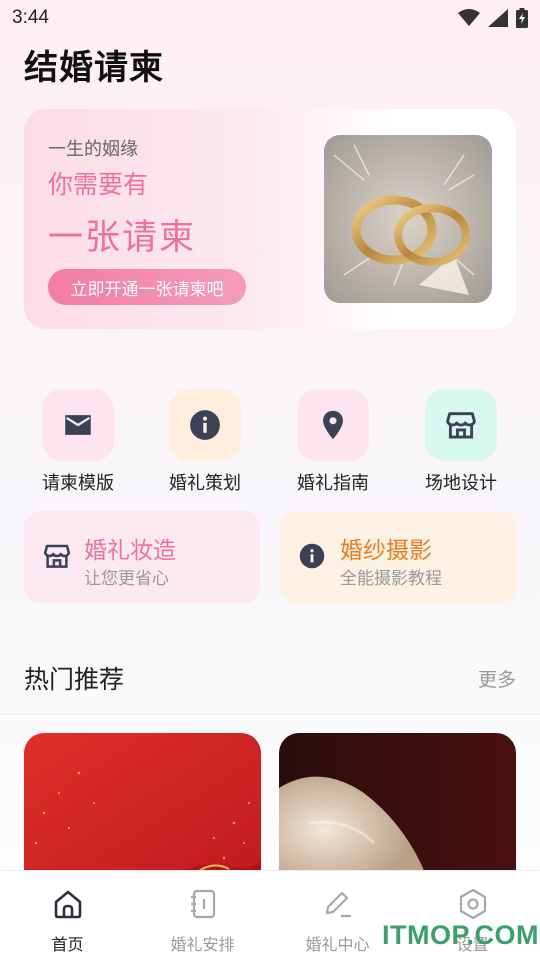 The width and height of the screenshot is (540, 960). What do you see at coordinates (94, 68) in the screenshot?
I see `app-title: 结婚请柬` at bounding box center [94, 68].